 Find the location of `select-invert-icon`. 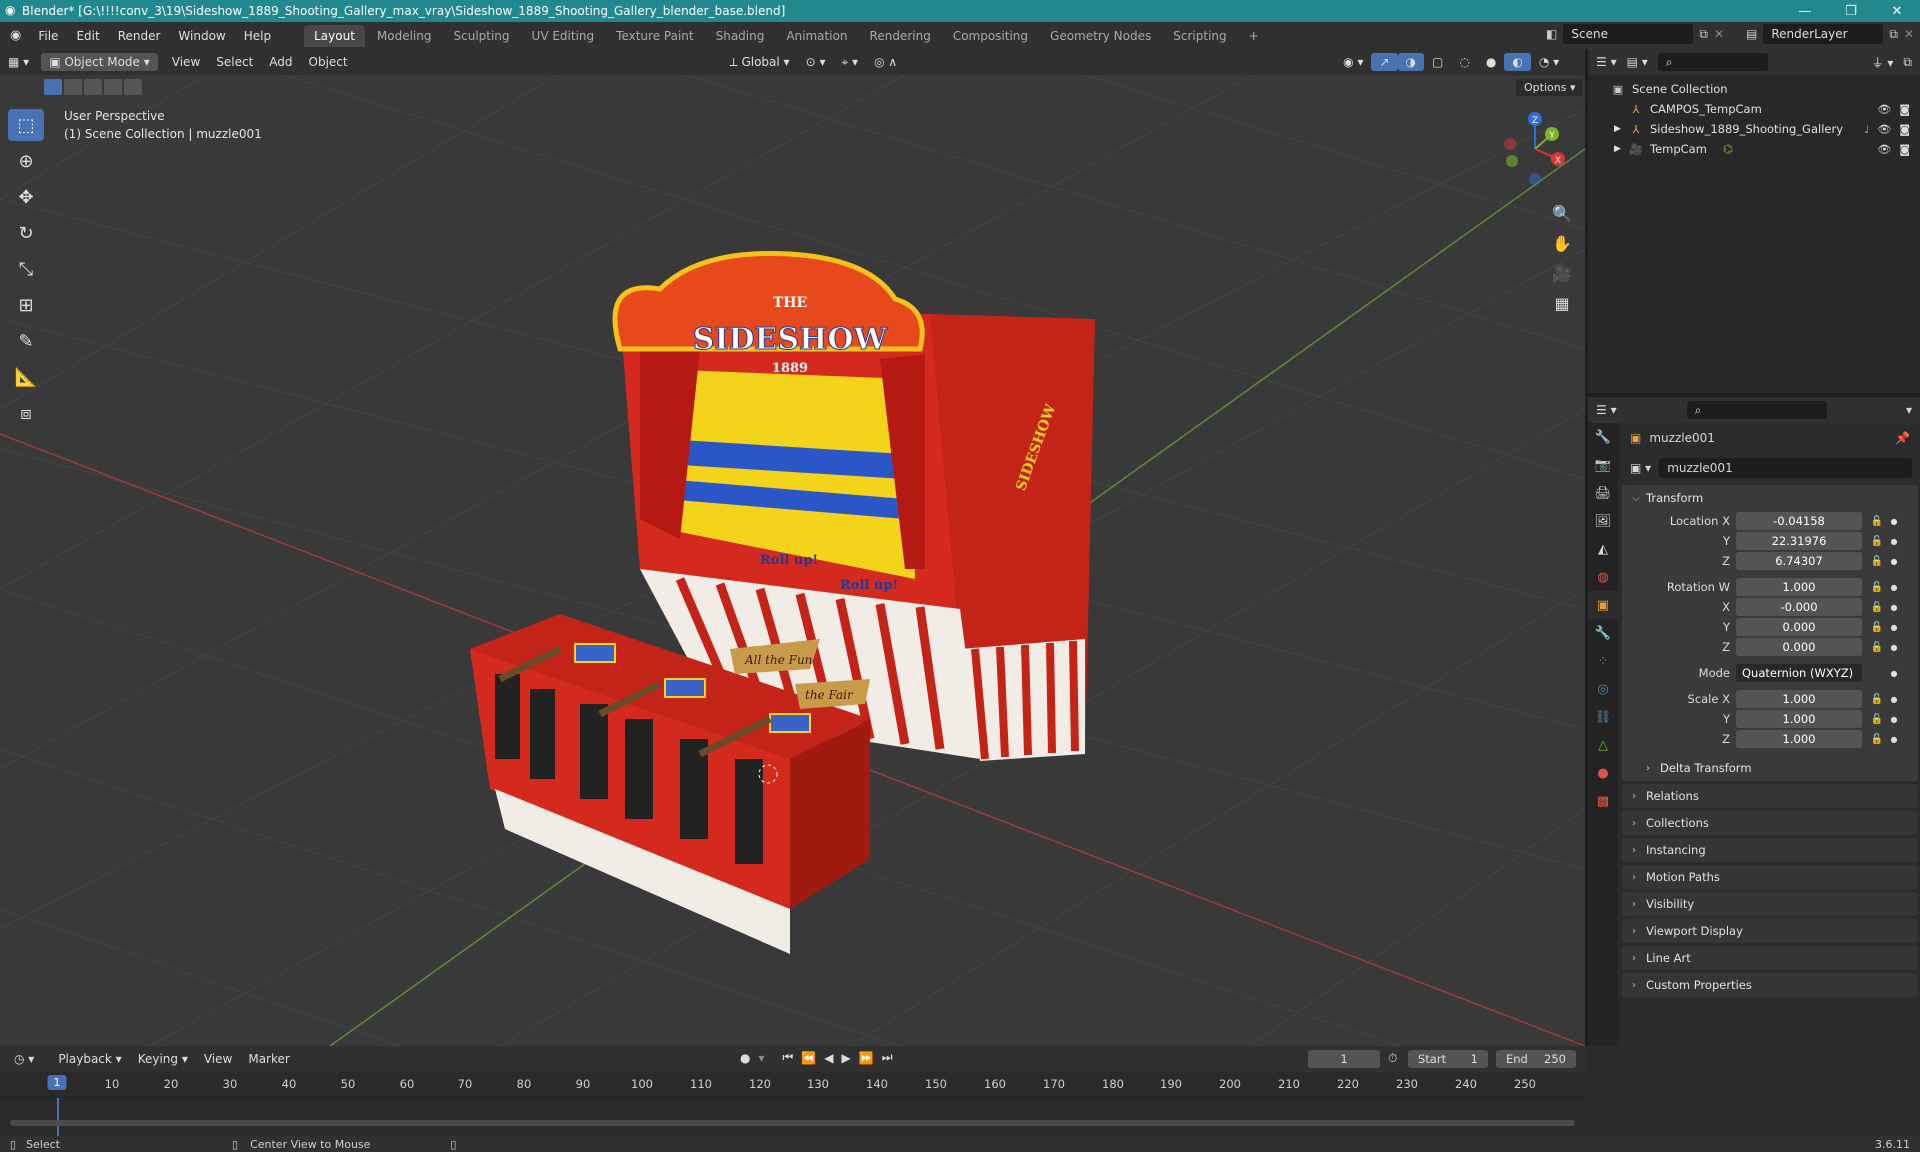

select-invert-icon is located at coordinates (113, 87).